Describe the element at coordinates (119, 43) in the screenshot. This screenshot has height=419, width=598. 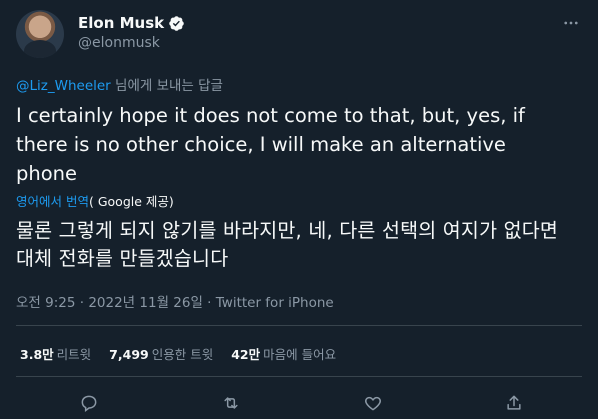
I see `author-handle: @elonmusk` at that location.